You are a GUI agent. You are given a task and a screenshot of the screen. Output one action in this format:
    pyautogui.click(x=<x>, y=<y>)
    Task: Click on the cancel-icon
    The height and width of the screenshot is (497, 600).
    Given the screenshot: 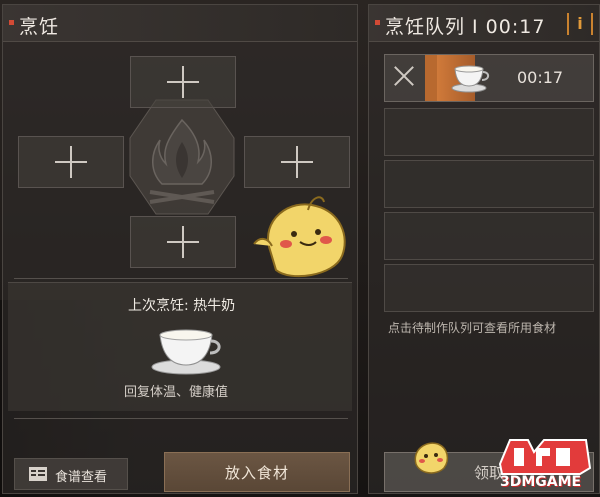 What is the action you would take?
    pyautogui.click(x=404, y=76)
    